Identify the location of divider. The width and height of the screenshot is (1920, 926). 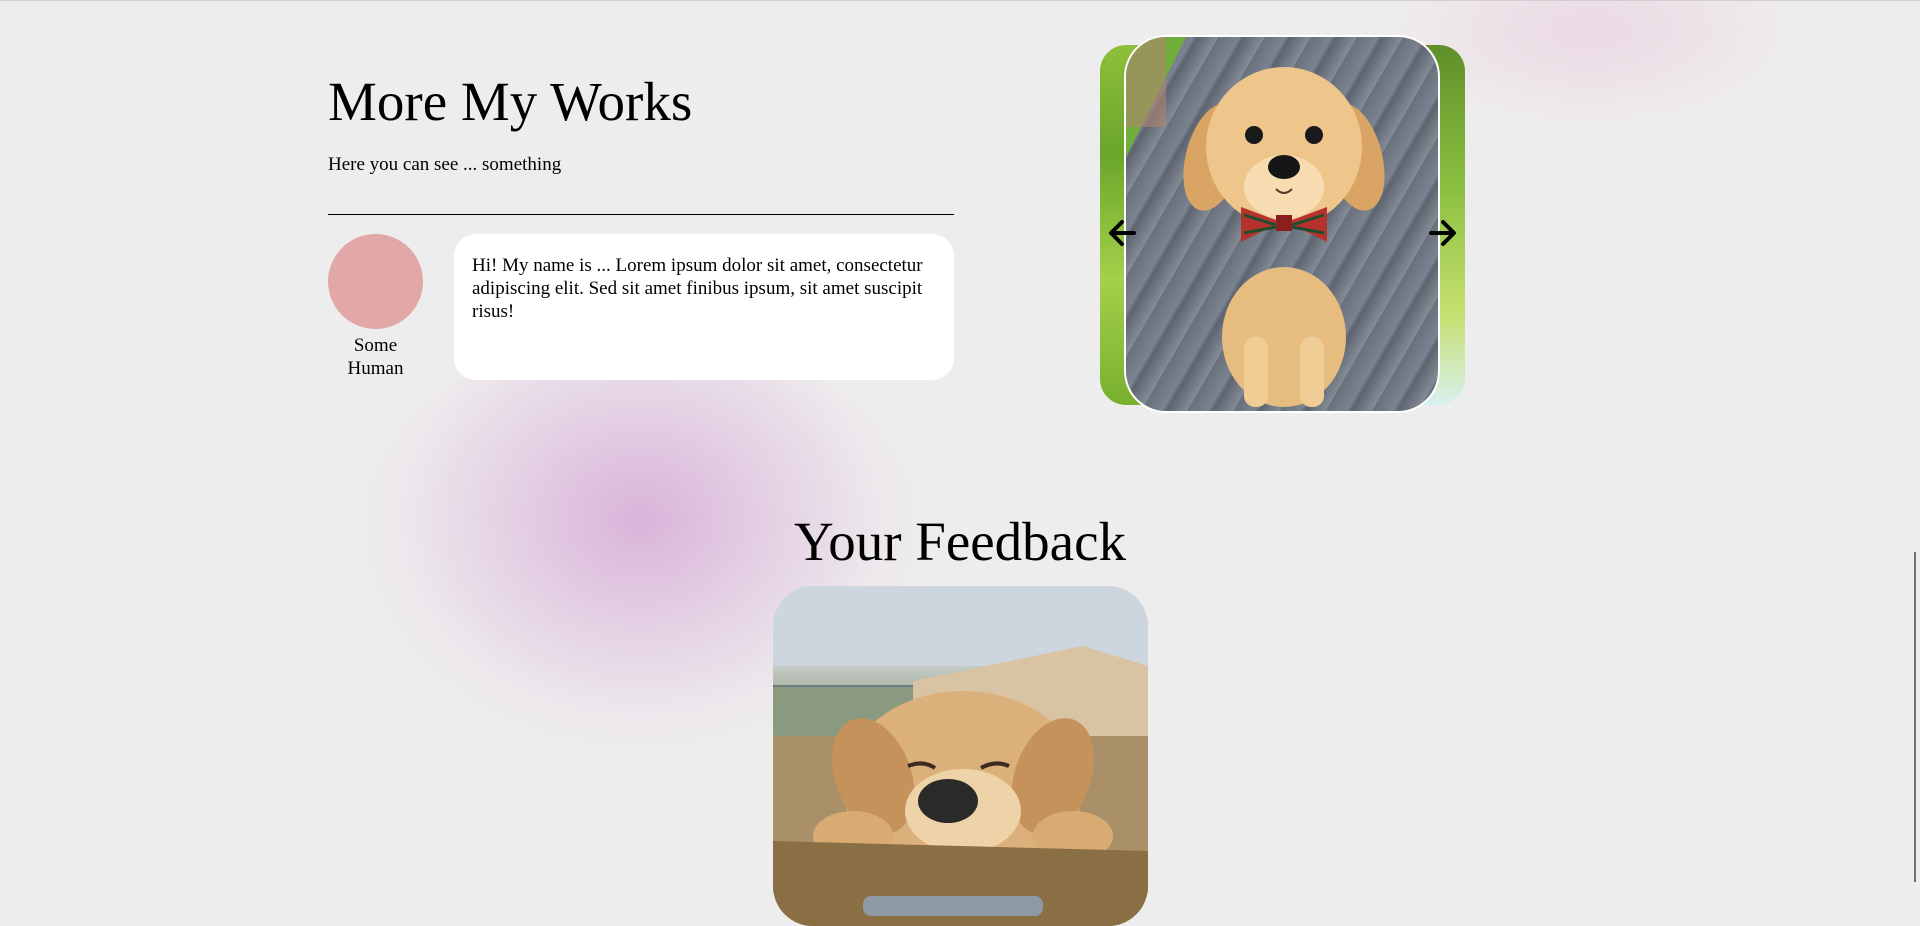
(641, 214).